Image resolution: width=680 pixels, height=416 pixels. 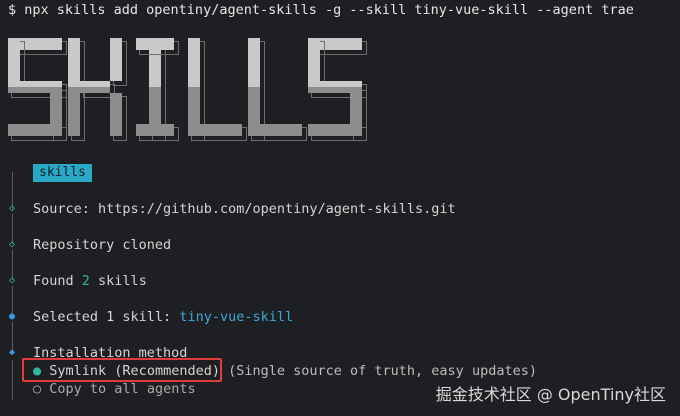 What do you see at coordinates (114, 389) in the screenshot?
I see `option-copy: ○ Copy to all agents` at bounding box center [114, 389].